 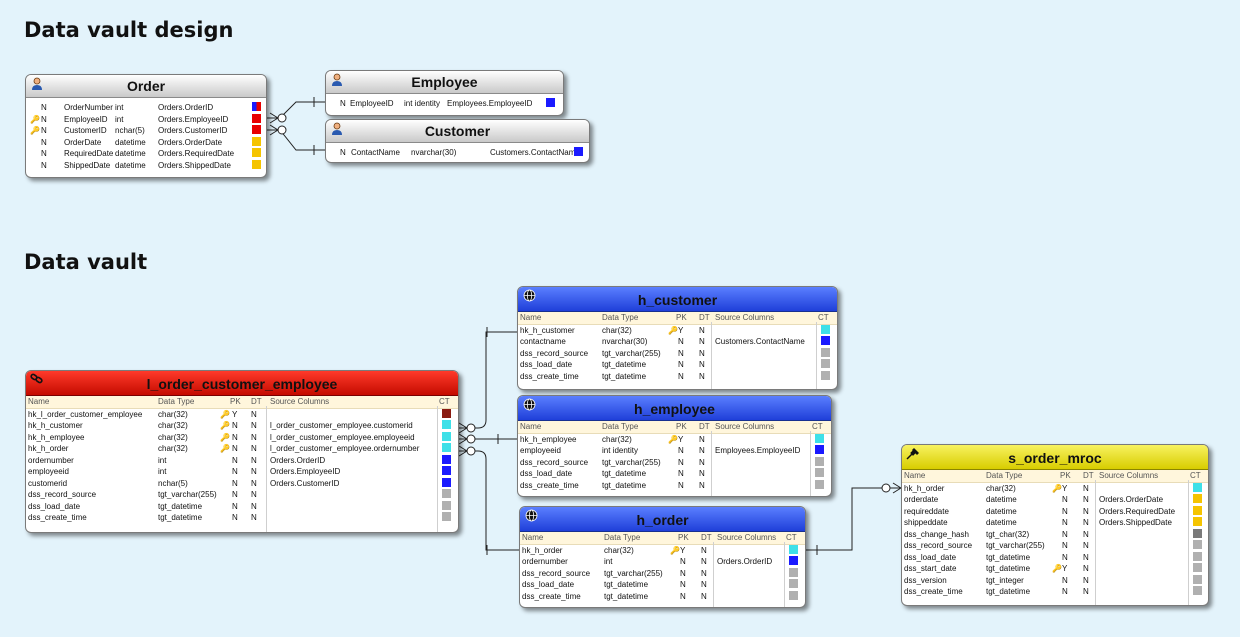 I want to click on table-row: 🔑 N CustomerID nchar(5) Orders.CustomerID, so click(x=146, y=131).